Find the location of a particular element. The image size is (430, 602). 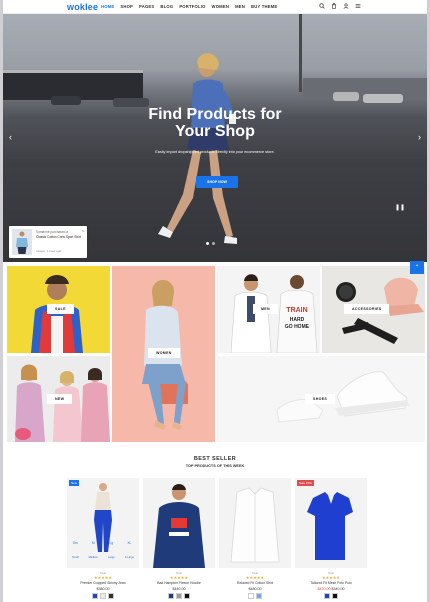

product-price: $420.00 $340.00 is located at coordinates (331, 589).